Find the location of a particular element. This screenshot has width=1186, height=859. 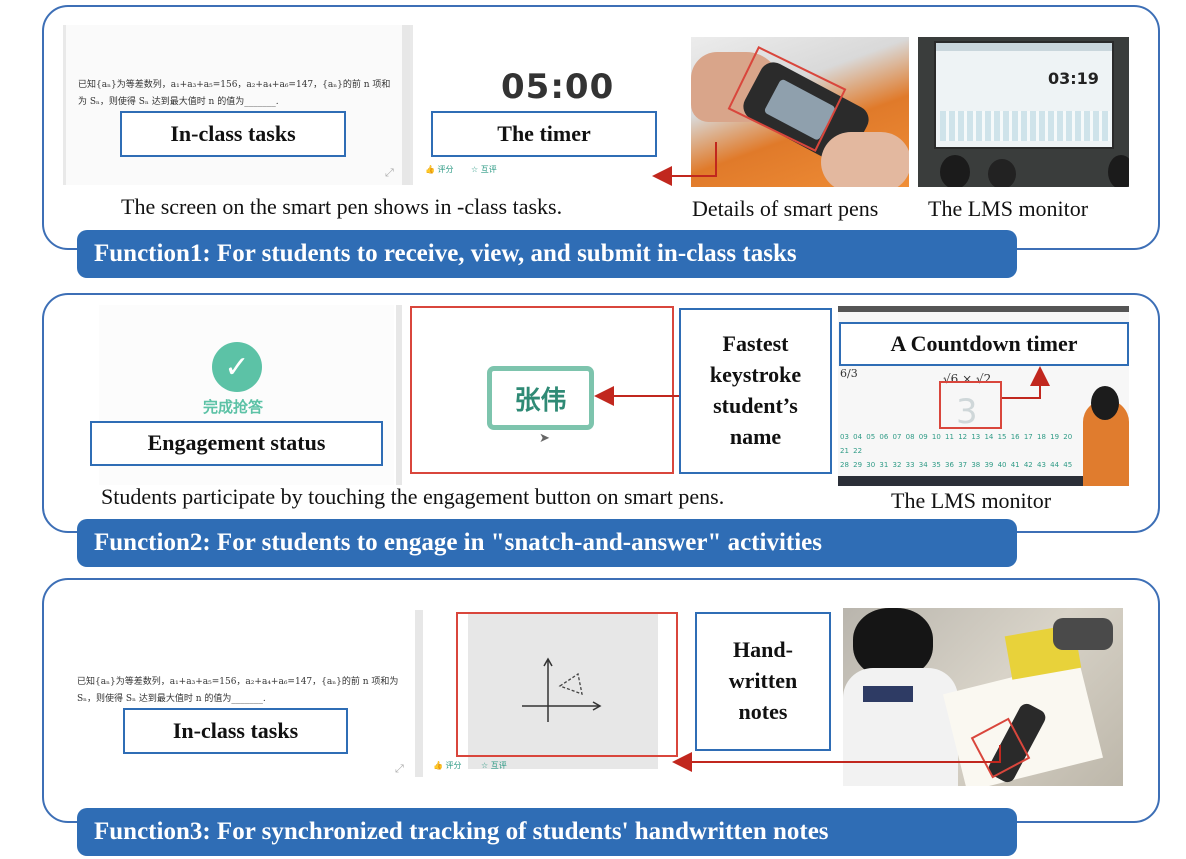

caption-lms-monitor-2: The LMS monitor is located at coordinates (971, 500).